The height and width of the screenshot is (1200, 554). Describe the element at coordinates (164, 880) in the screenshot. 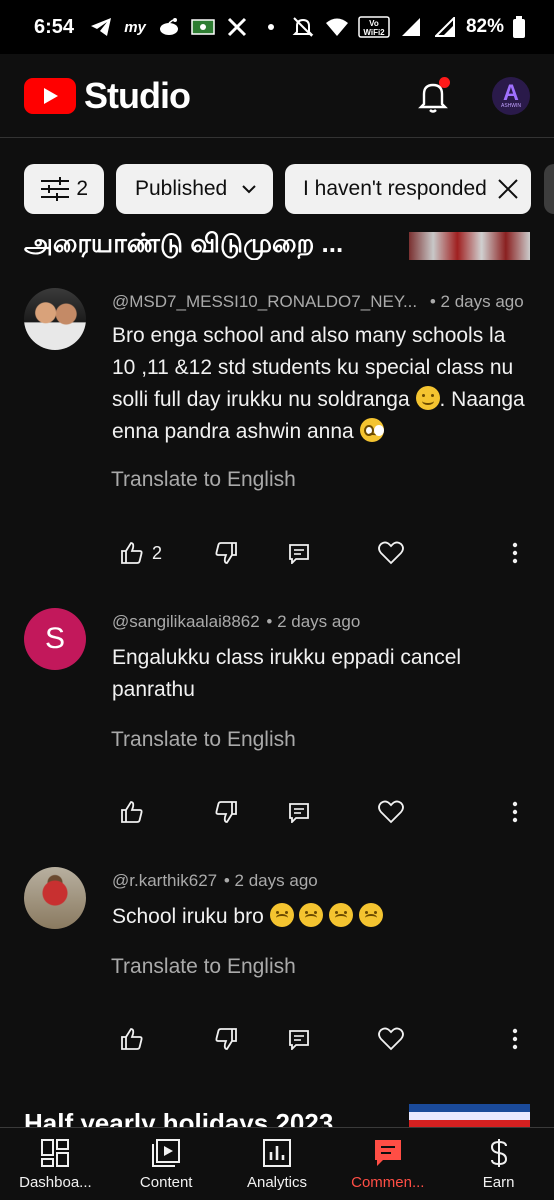

I see `comment-author: @r.karthik627` at that location.